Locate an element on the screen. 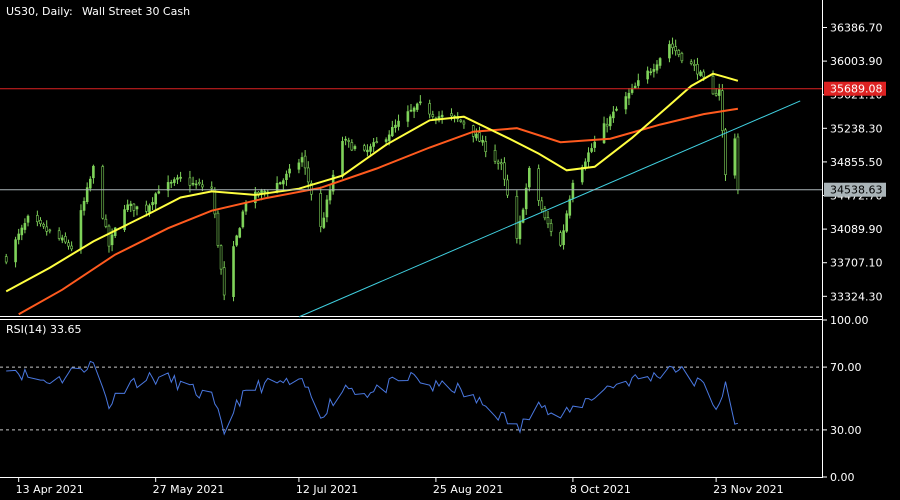 Image resolution: width=900 pixels, height=500 pixels. price-tick-label: 36003.90 is located at coordinates (856, 61).